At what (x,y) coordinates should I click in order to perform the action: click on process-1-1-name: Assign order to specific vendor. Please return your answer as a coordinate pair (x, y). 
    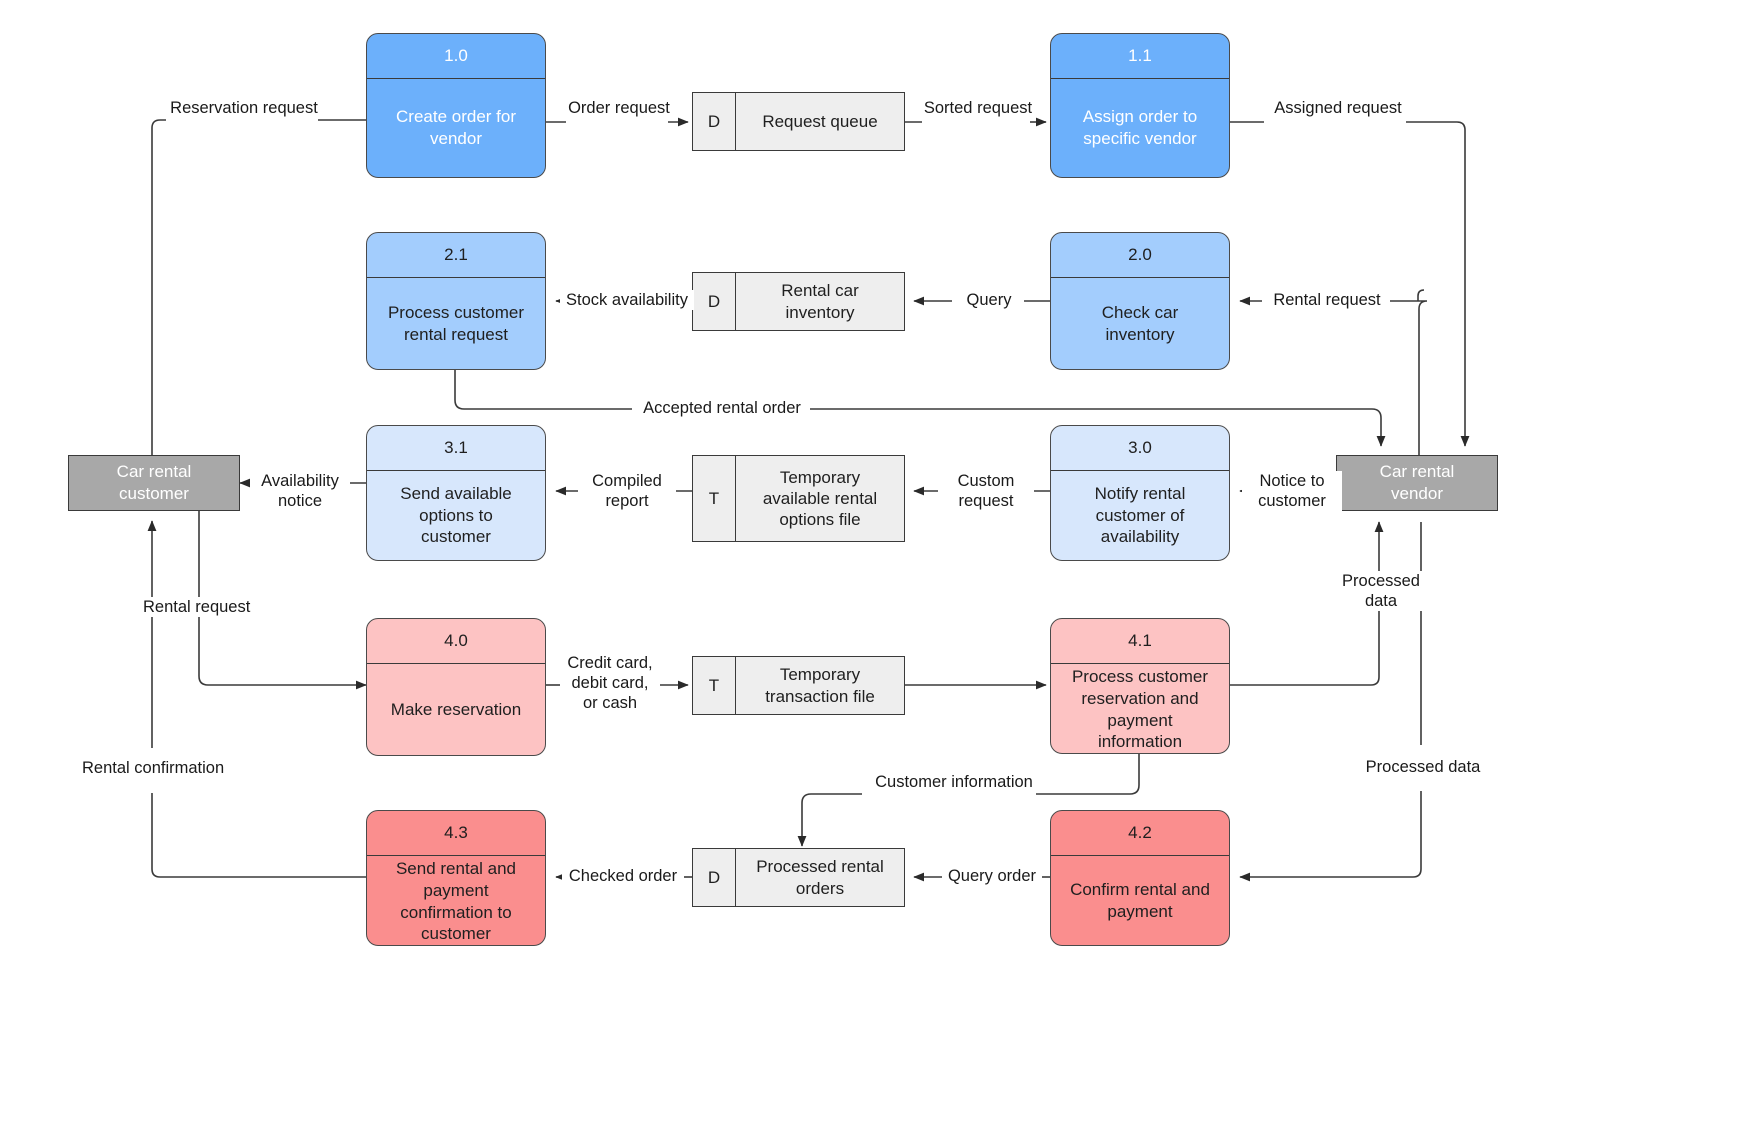
    Looking at the image, I should click on (1140, 128).